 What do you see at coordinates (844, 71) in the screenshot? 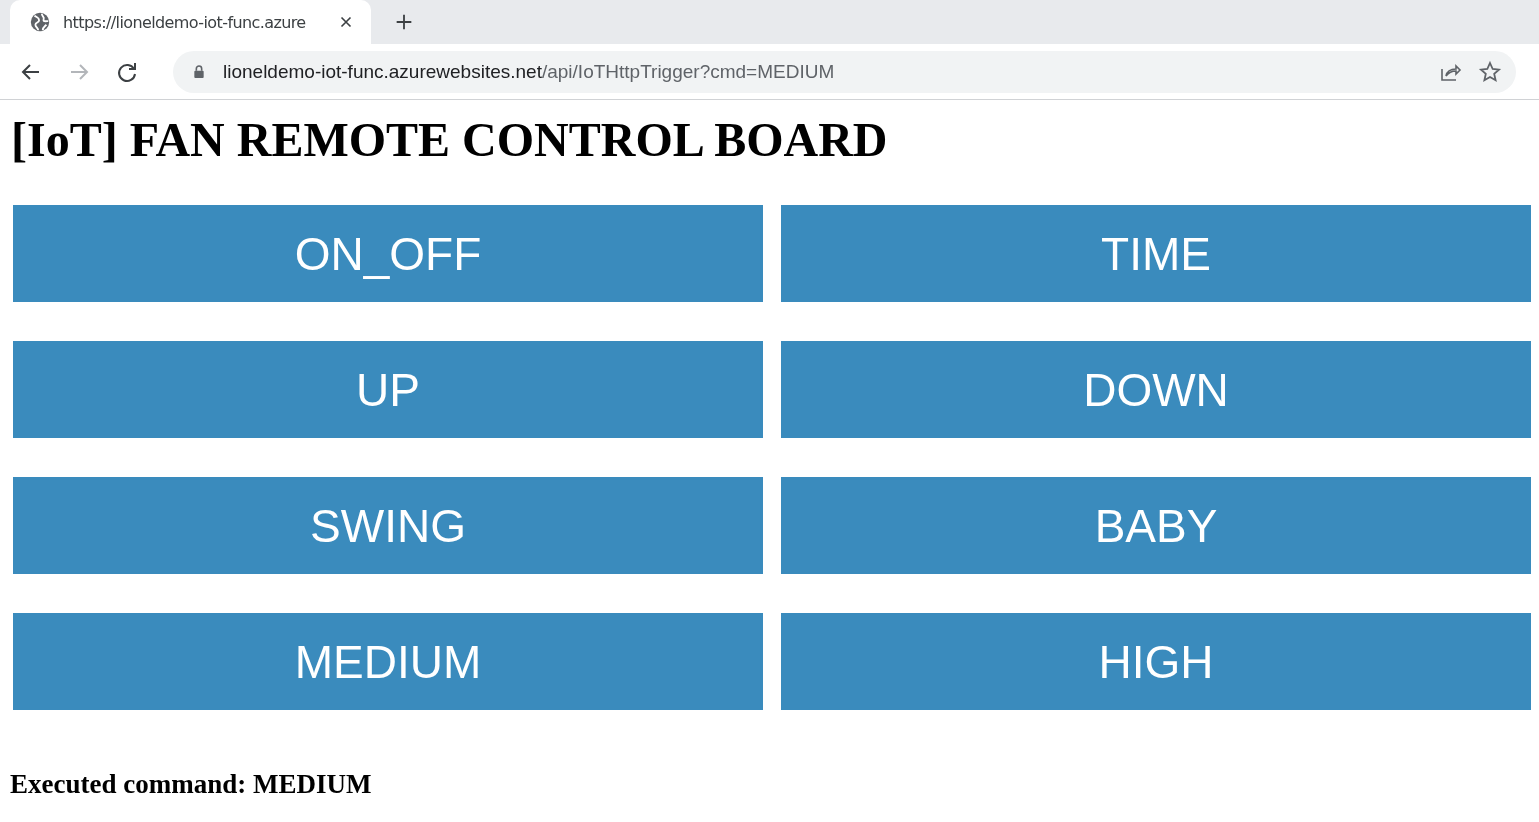
I see `address-bar: lioneldemo-iot-func.azurewebsites.net/api/IoTHttpTrigger?cmd=MEDIUM` at bounding box center [844, 71].